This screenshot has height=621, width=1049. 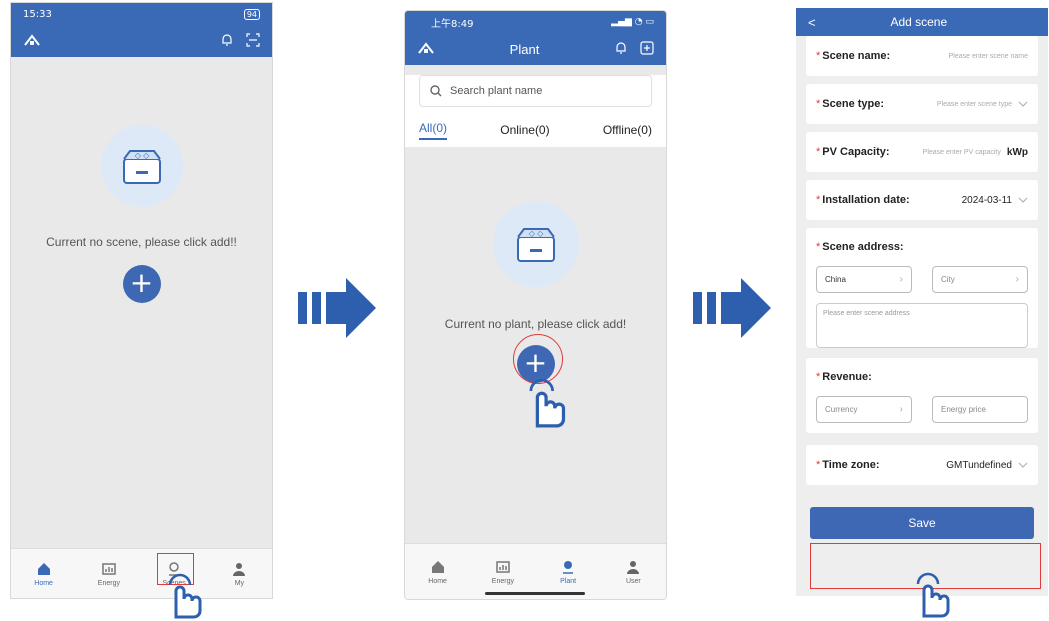 I want to click on home-indicator, so click(x=535, y=593).